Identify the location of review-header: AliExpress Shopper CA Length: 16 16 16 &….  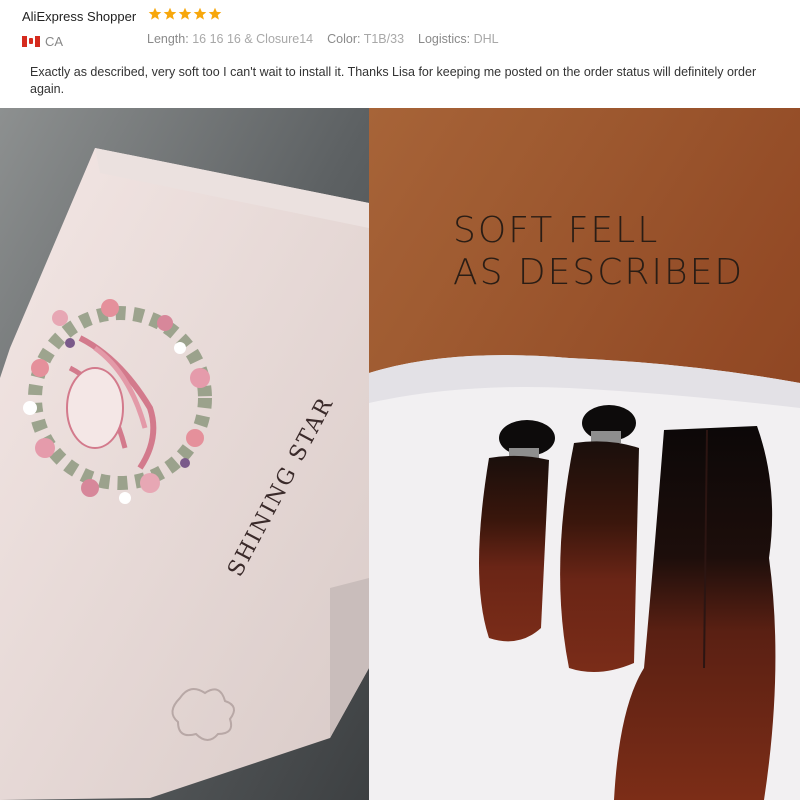
(400, 54).